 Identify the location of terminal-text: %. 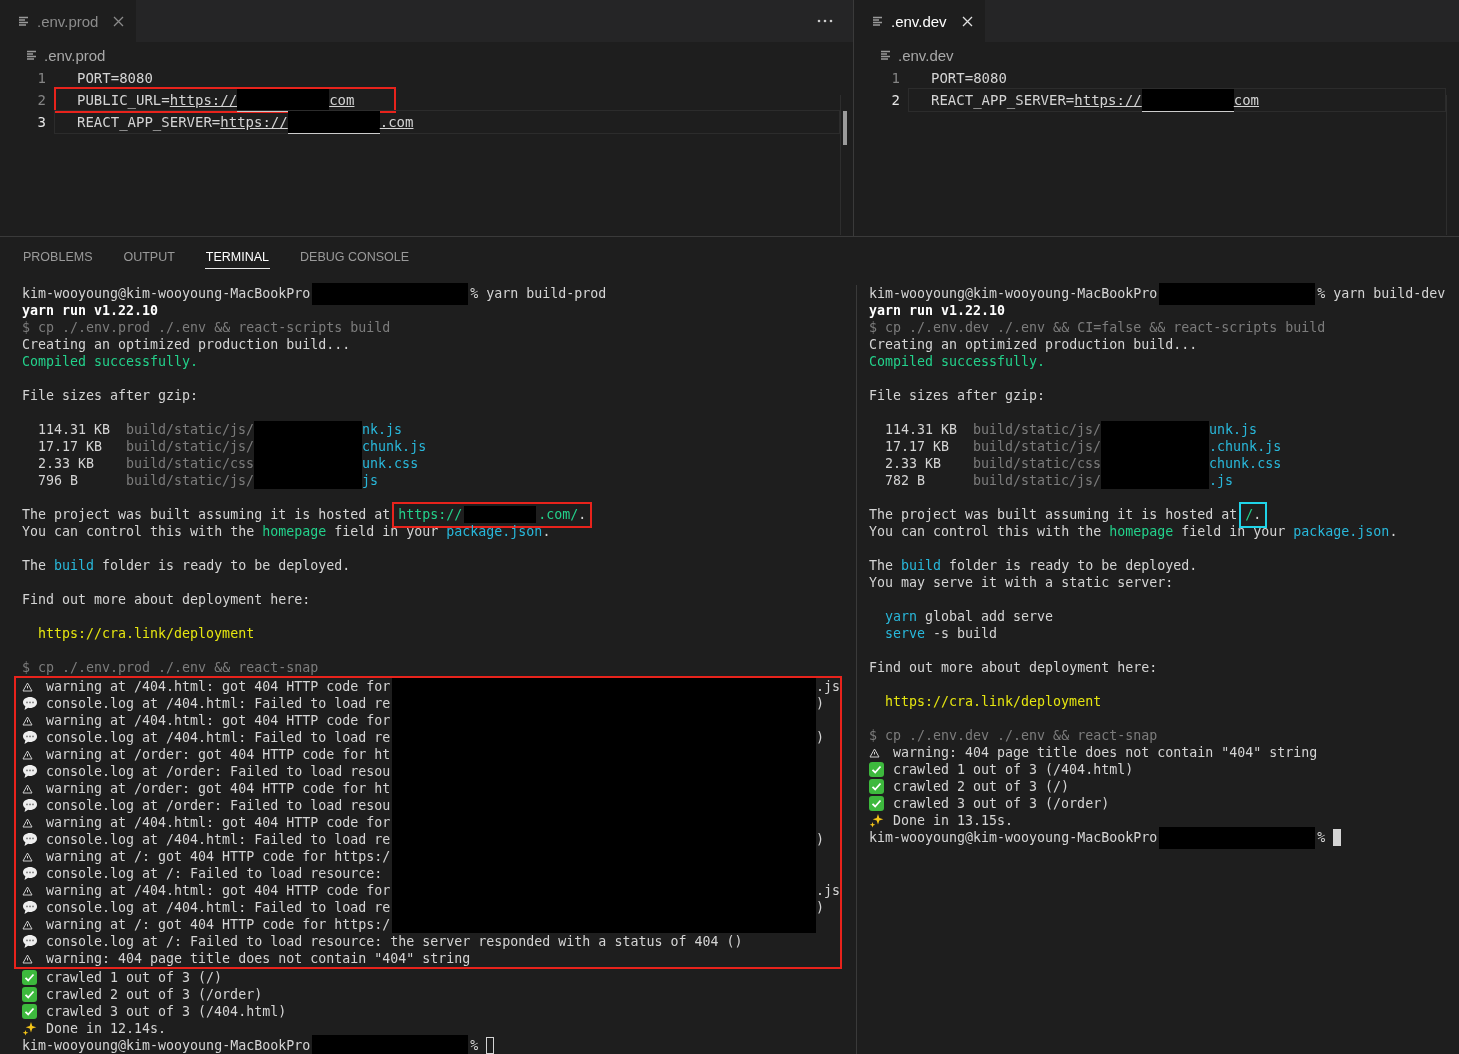
(1321, 837).